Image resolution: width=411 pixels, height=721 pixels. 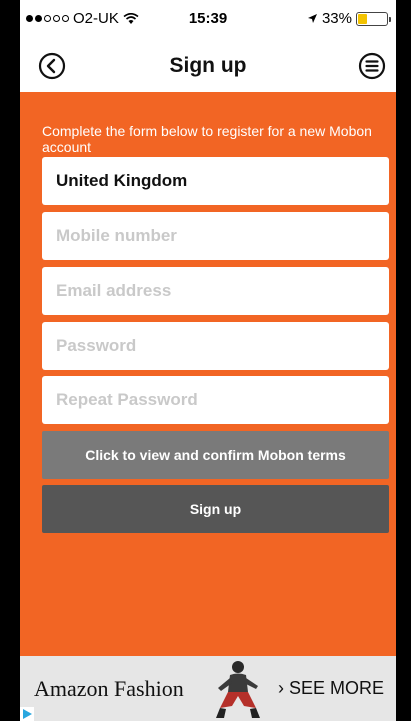 I want to click on battery-icon, so click(x=373, y=18).